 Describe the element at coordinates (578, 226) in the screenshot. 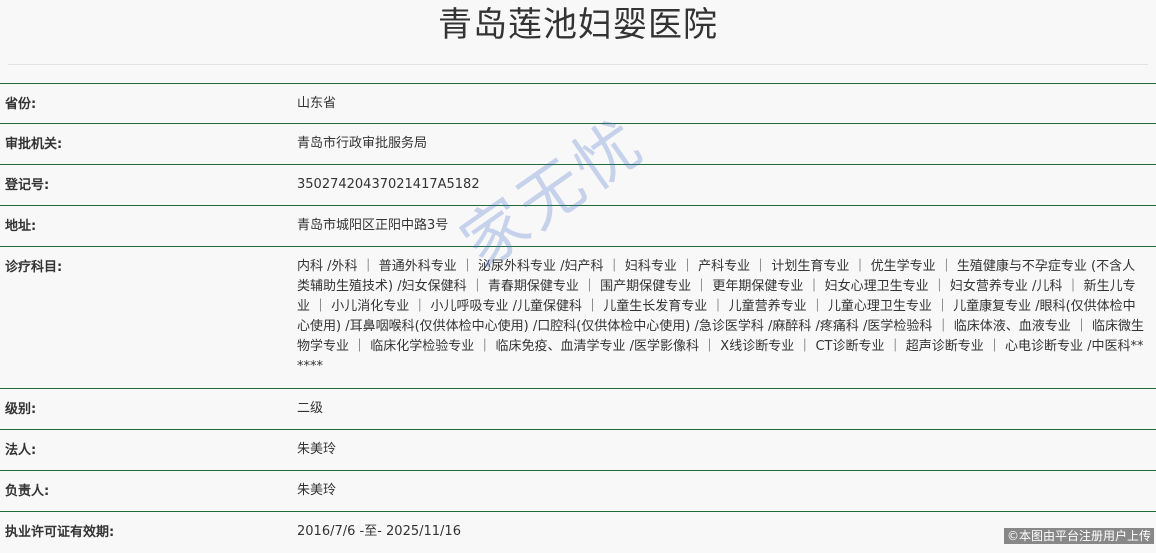

I see `table-row-address: 地址: 青岛市城阳区正阳中路3号` at that location.